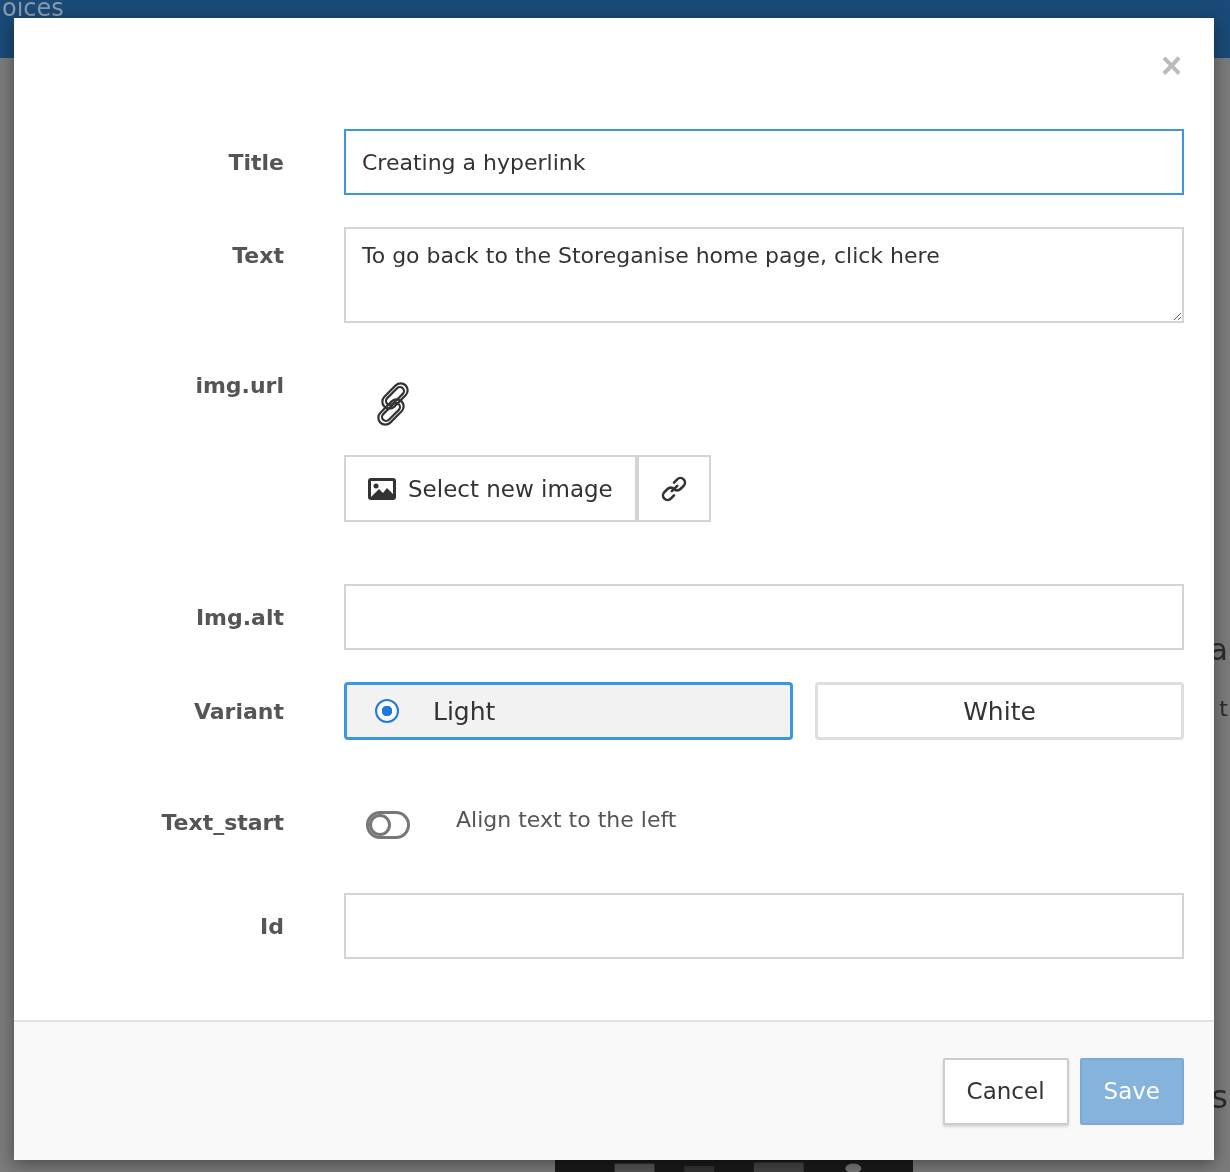 This screenshot has height=1172, width=1230. I want to click on field-label: Text_start, so click(222, 822).